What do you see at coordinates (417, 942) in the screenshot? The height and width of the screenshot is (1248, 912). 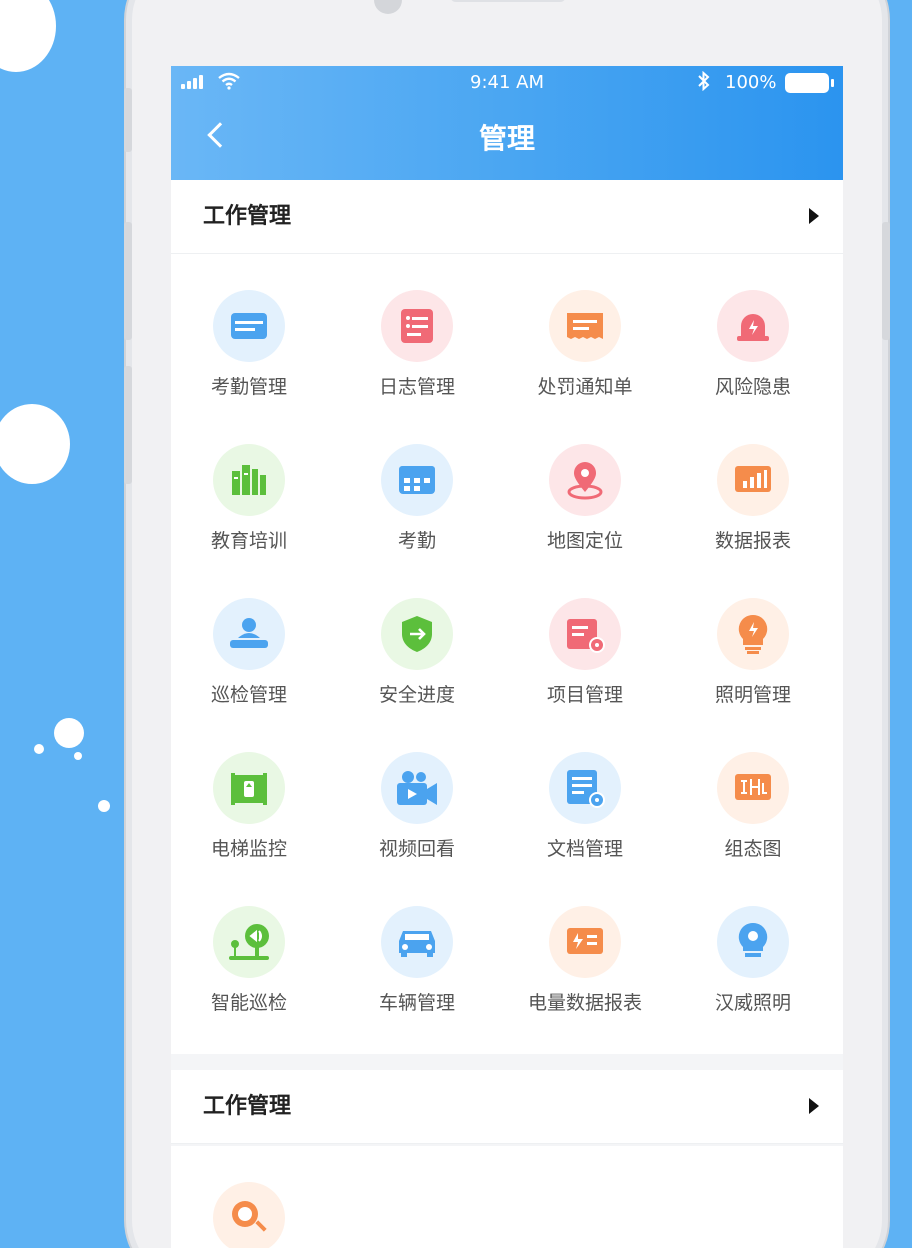 I see `car-icon` at bounding box center [417, 942].